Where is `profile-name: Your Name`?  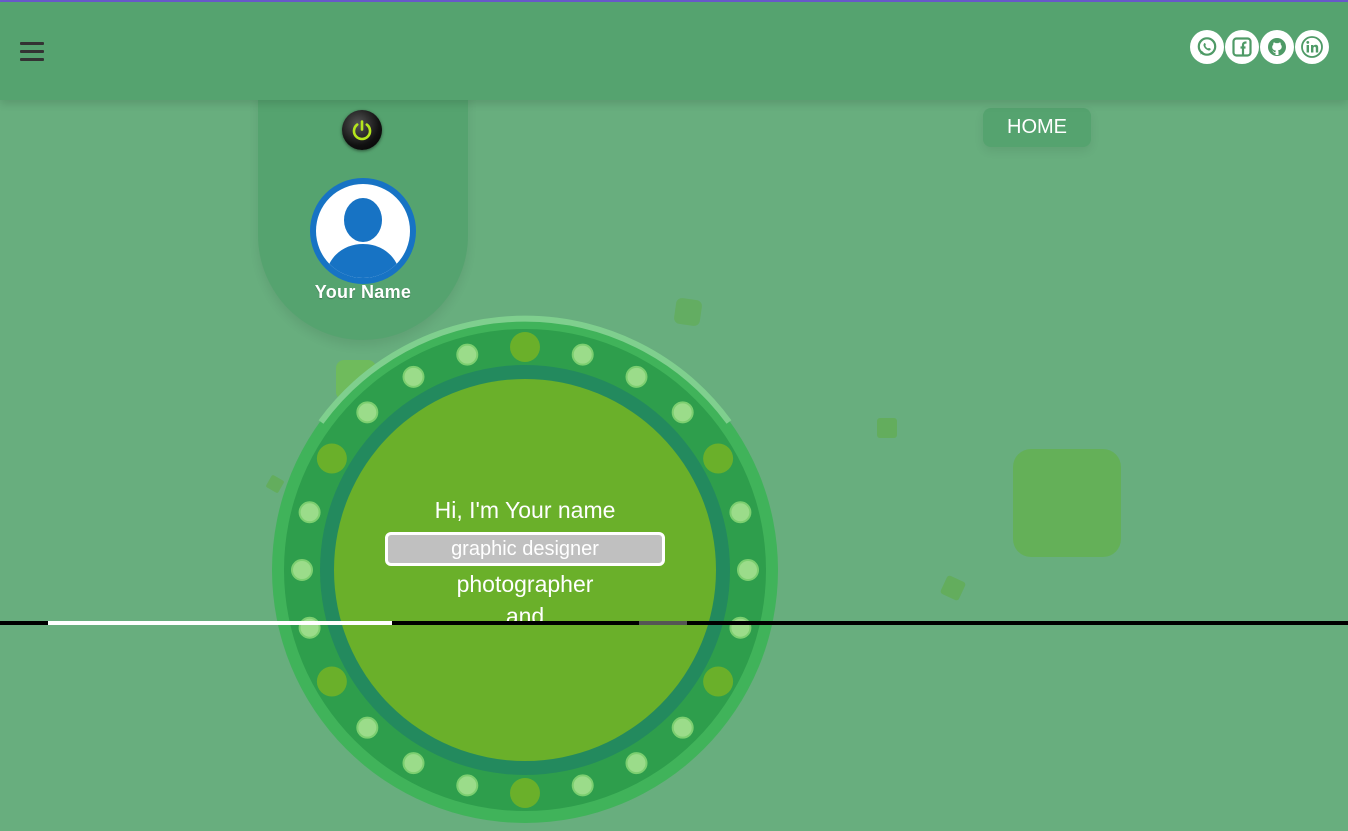 profile-name: Your Name is located at coordinates (363, 292).